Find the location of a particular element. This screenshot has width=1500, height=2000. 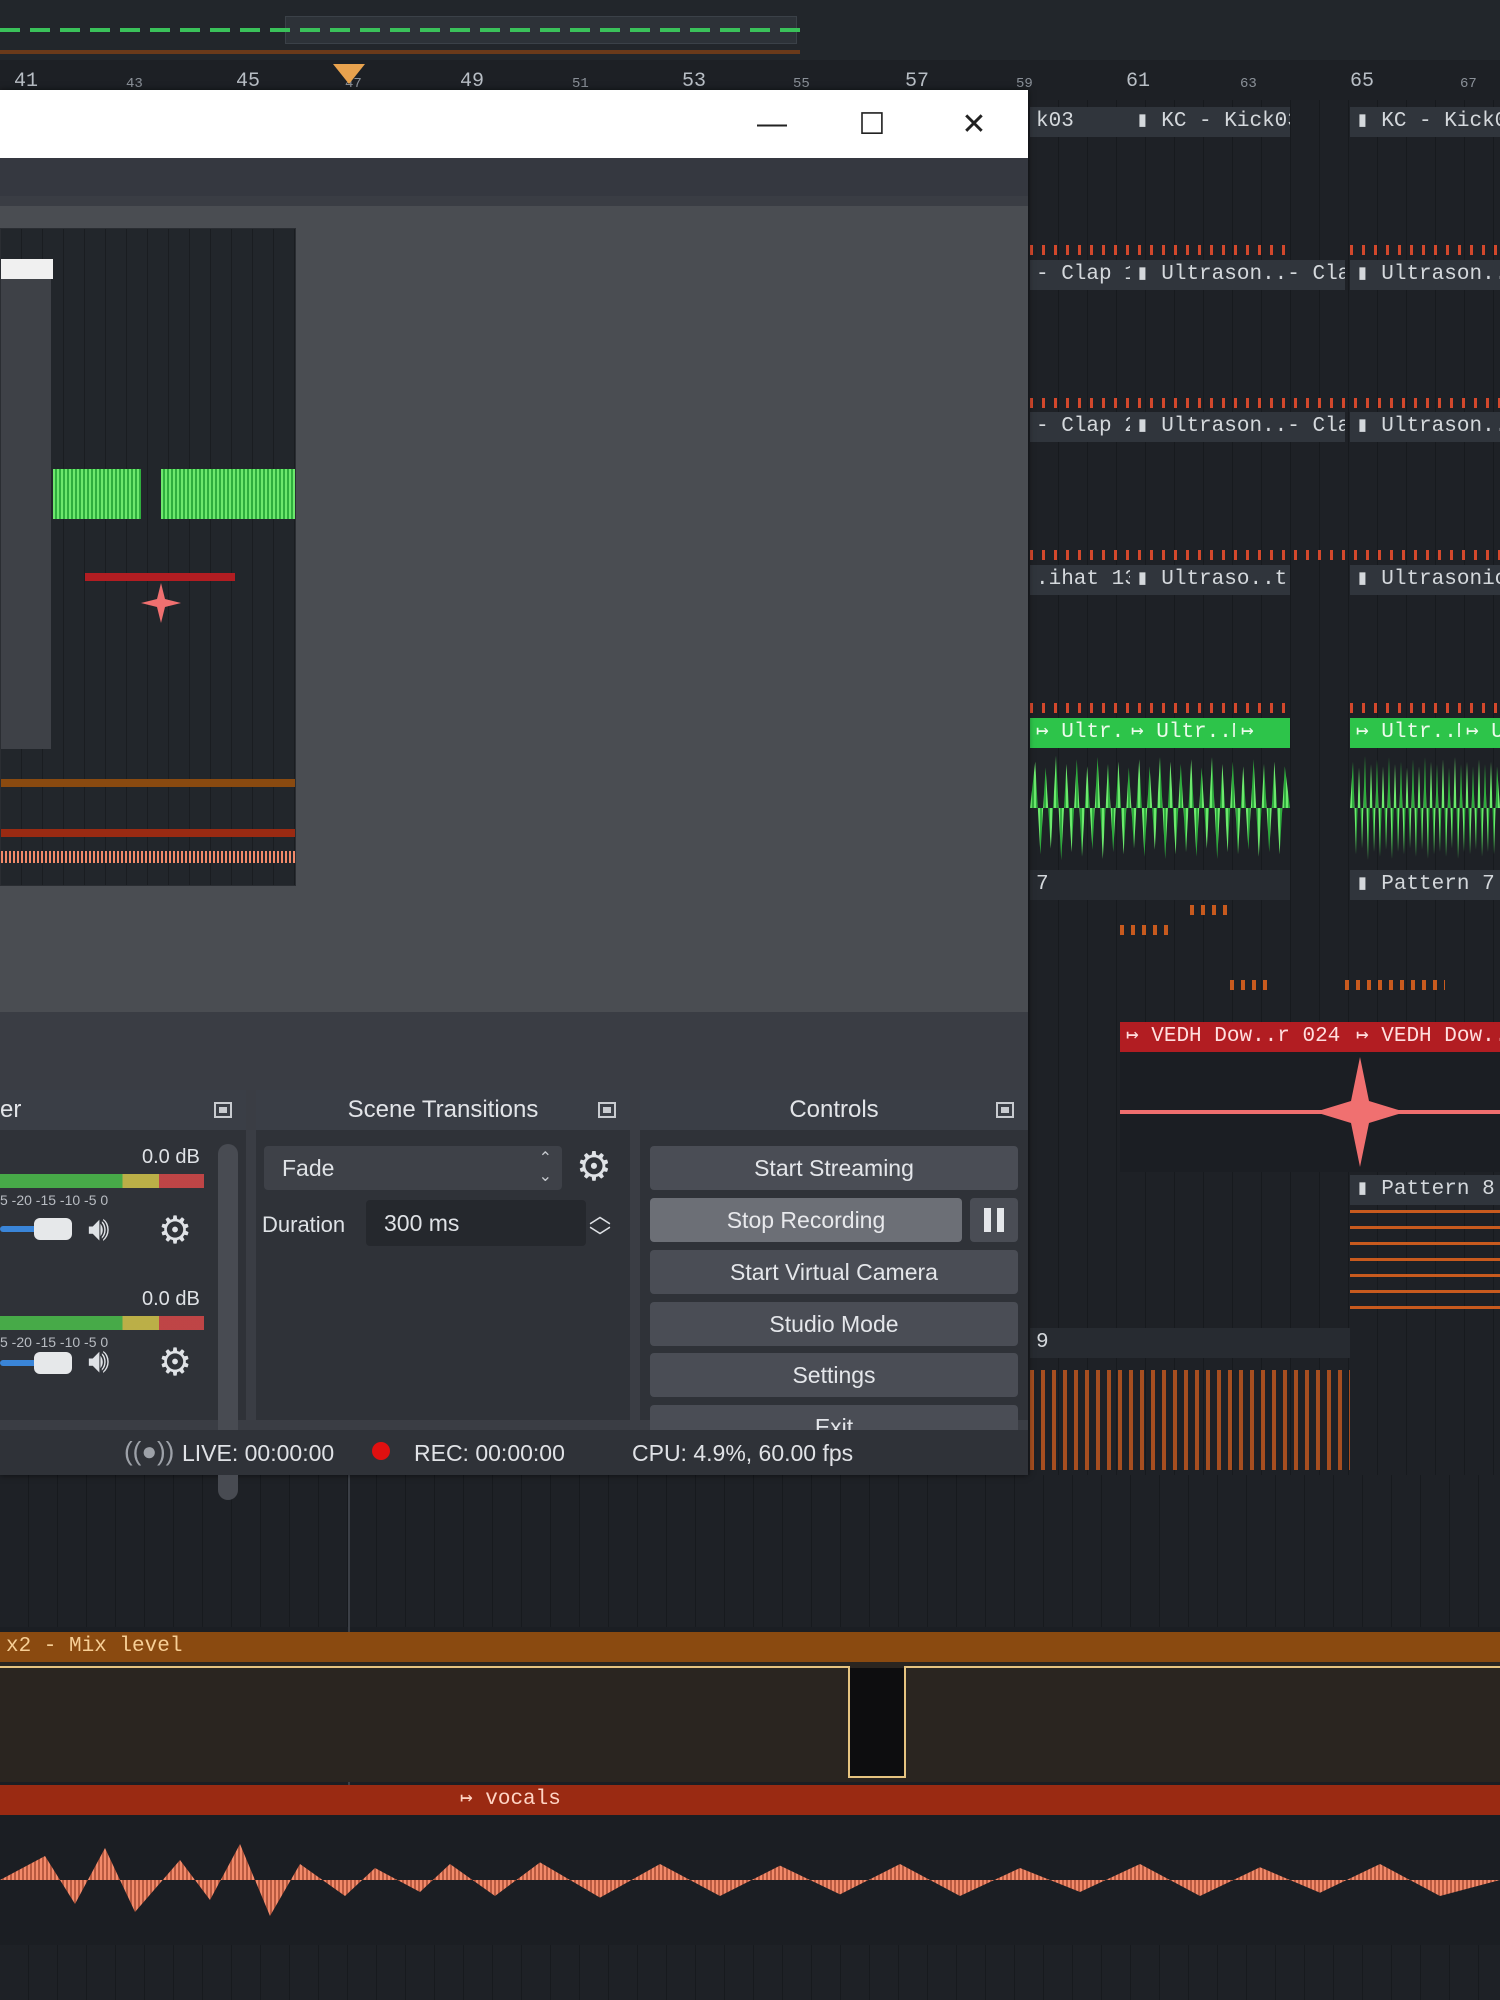

pause-recording-button is located at coordinates (994, 1220).